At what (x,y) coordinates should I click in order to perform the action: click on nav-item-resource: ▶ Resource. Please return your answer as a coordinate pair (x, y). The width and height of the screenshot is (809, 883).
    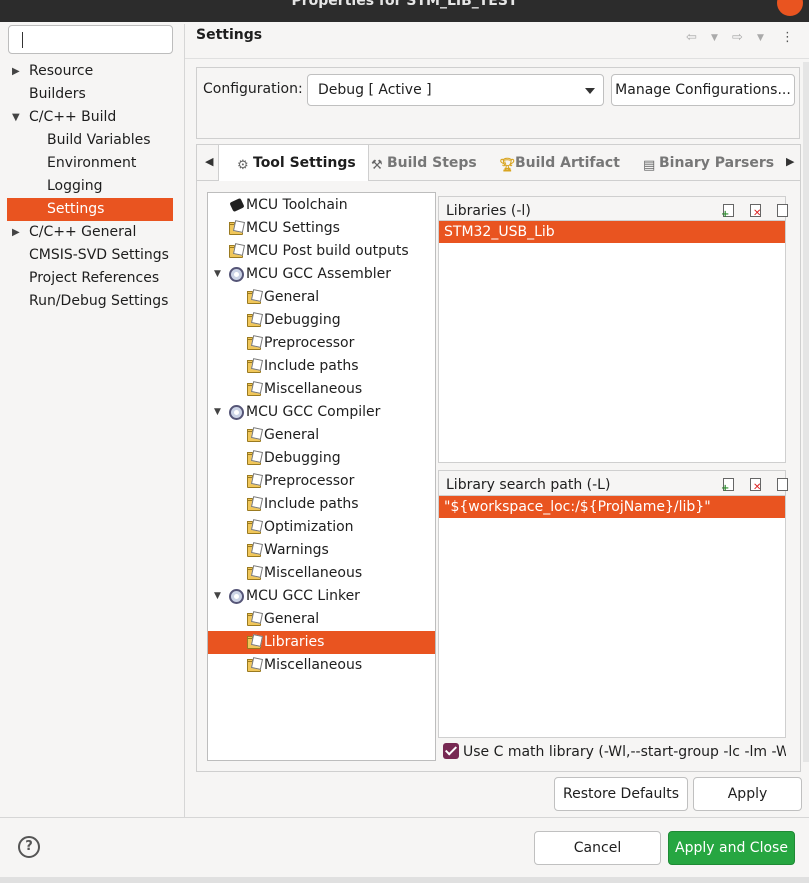
    Looking at the image, I should click on (88, 71).